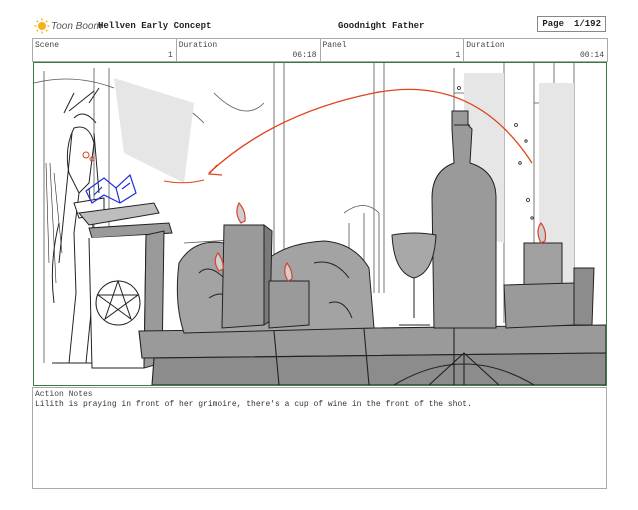 Image resolution: width=638 pixels, height=510 pixels. I want to click on storyboard-title: Goodnight Father, so click(381, 26).